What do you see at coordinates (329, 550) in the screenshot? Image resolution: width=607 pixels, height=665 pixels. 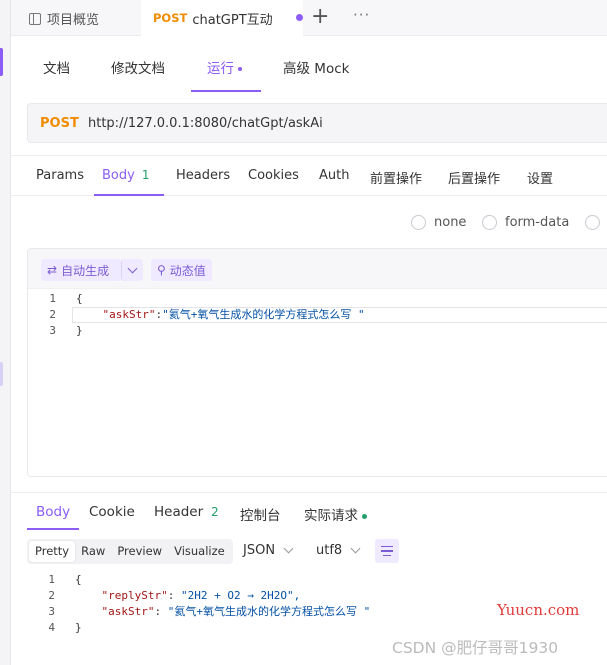 I see `encoding-value: utf8` at bounding box center [329, 550].